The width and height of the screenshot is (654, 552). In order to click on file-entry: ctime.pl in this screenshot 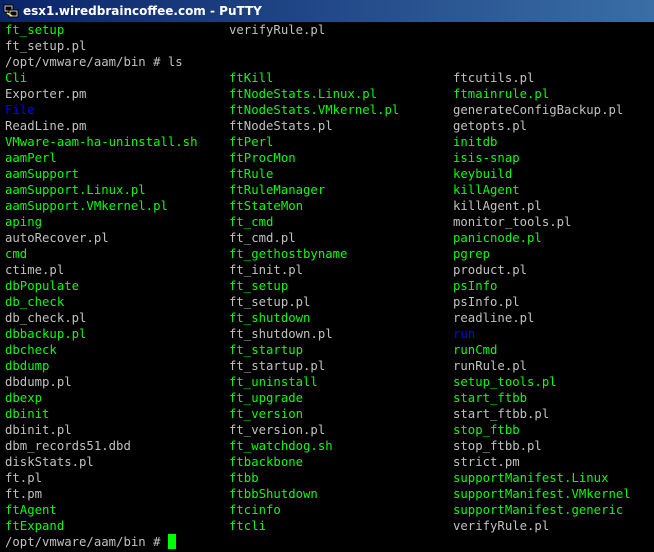, I will do `click(35, 270)`.